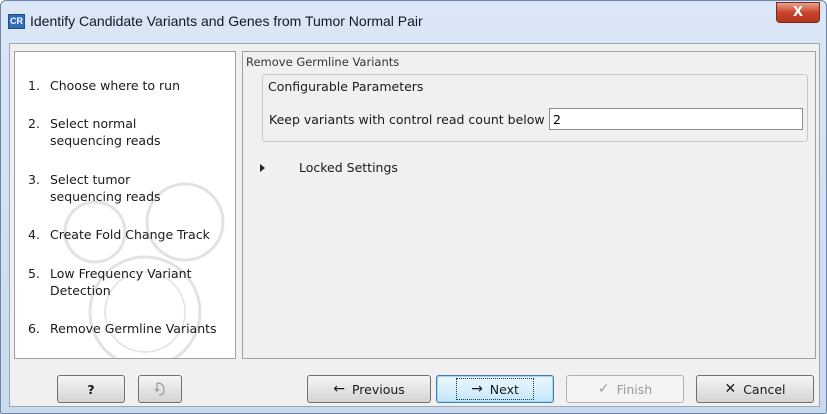 The height and width of the screenshot is (414, 827). What do you see at coordinates (115, 85) in the screenshot?
I see `step-label: Choose where to run` at bounding box center [115, 85].